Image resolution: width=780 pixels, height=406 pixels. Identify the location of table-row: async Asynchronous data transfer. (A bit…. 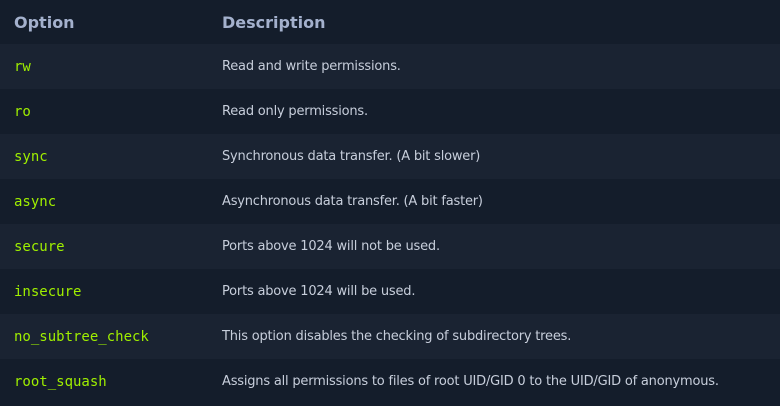
(390, 201).